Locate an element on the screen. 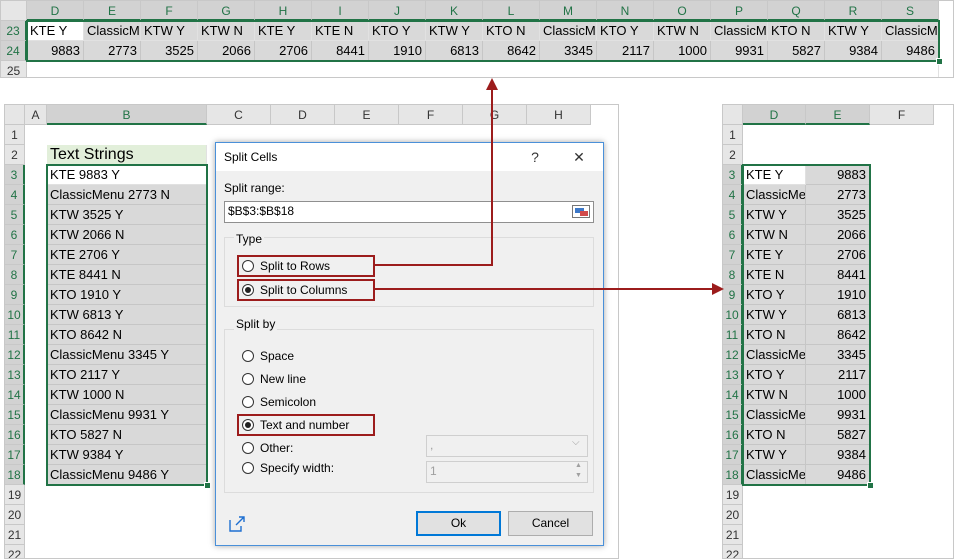 The width and height of the screenshot is (954, 559). column-header: D is located at coordinates (774, 115).